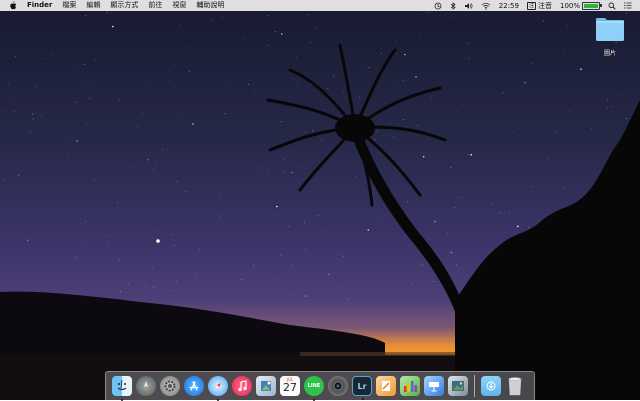 The image size is (640, 401). I want to click on battery-icon, so click(591, 6).